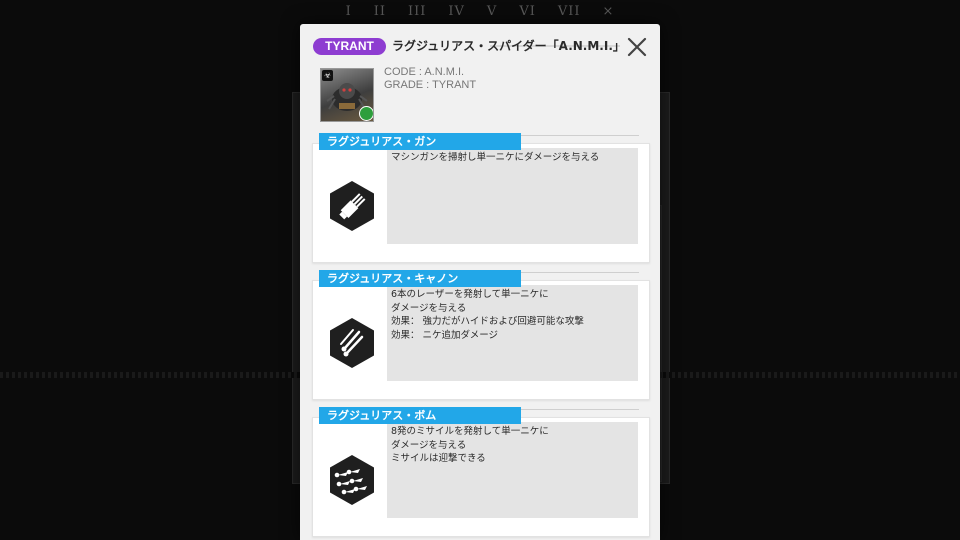 The width and height of the screenshot is (960, 540). Describe the element at coordinates (495, 157) in the screenshot. I see `skill-description-line: マシンガンを掃射し単一ニケにダメージを与える` at that location.